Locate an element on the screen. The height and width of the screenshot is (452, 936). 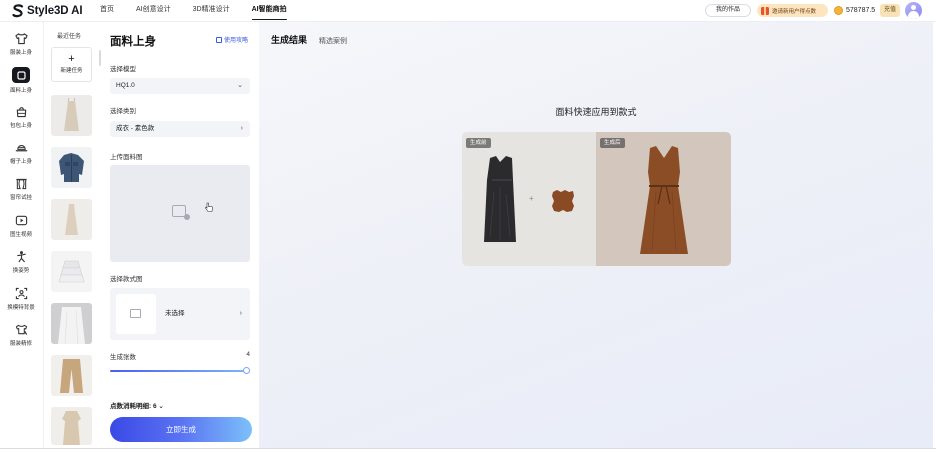
points-cost-detail: 点数消耗明细: 6 ⌄ is located at coordinates (137, 405).